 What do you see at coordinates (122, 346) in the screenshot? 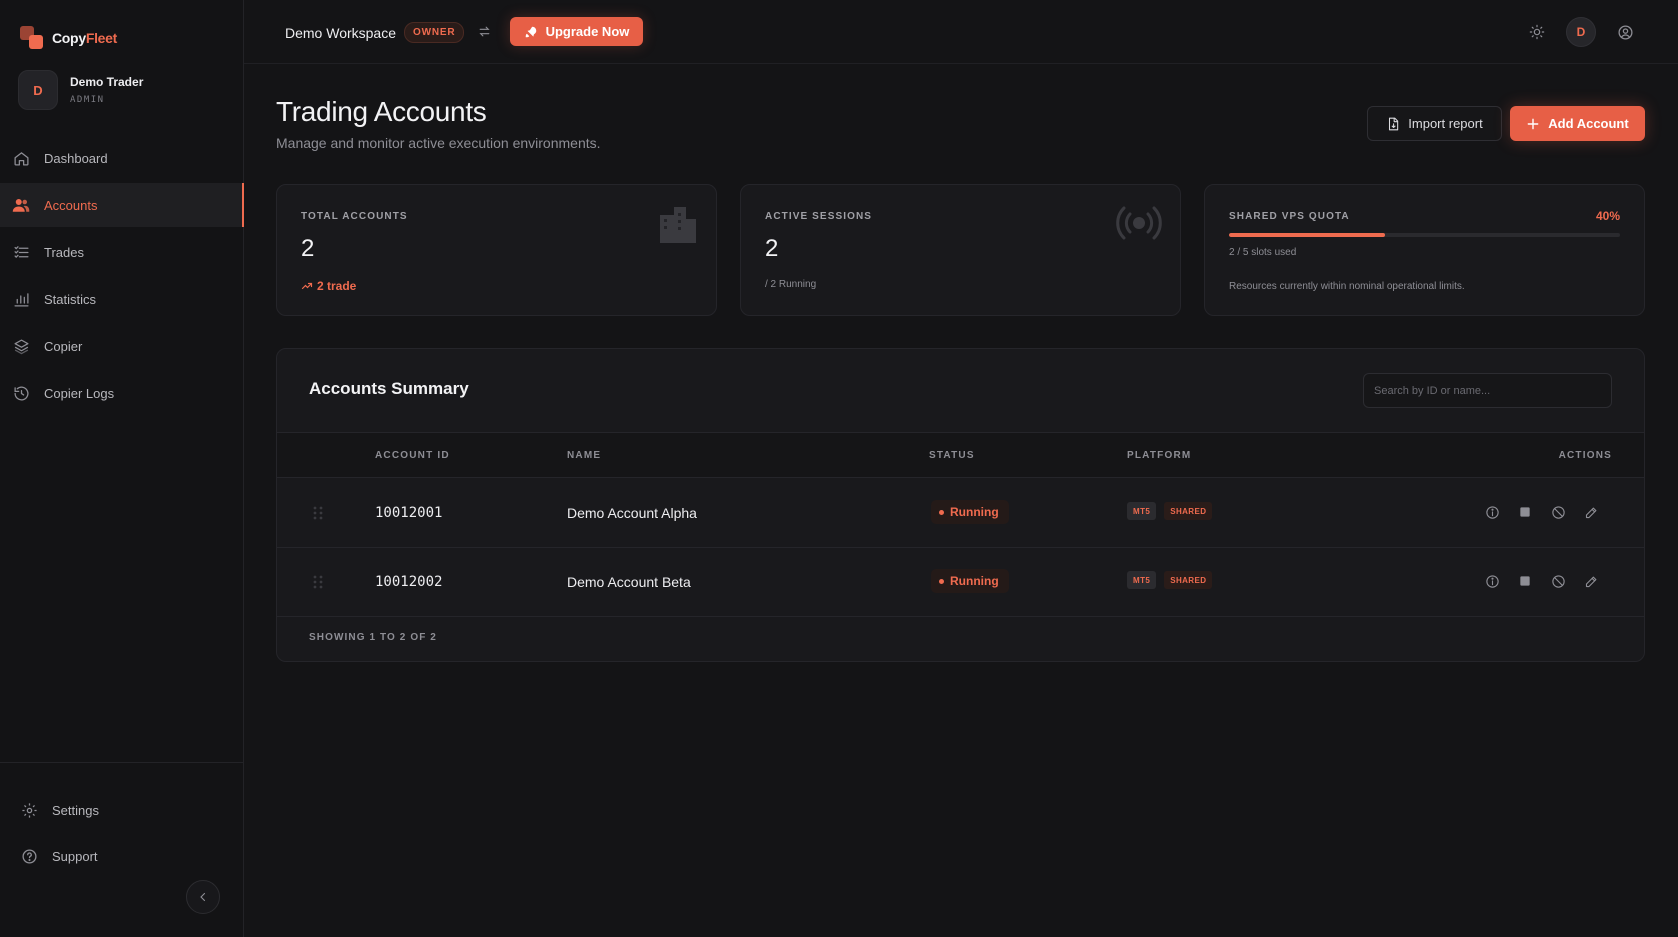
I see `sidebar-item-copier: Copier` at bounding box center [122, 346].